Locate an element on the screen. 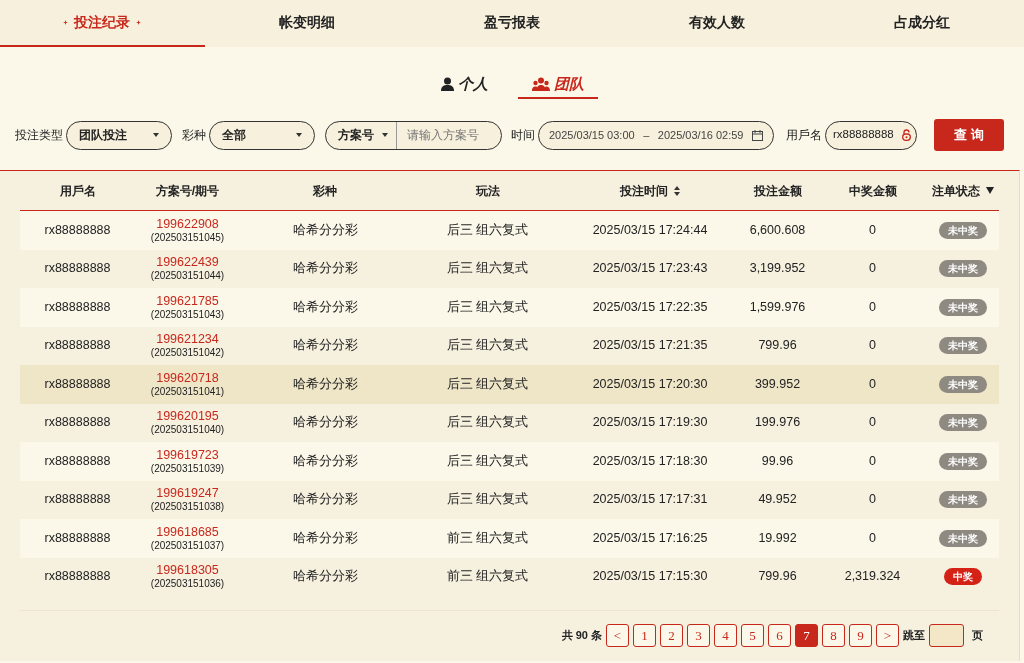  issue-number: (202503151041) is located at coordinates (187, 391).